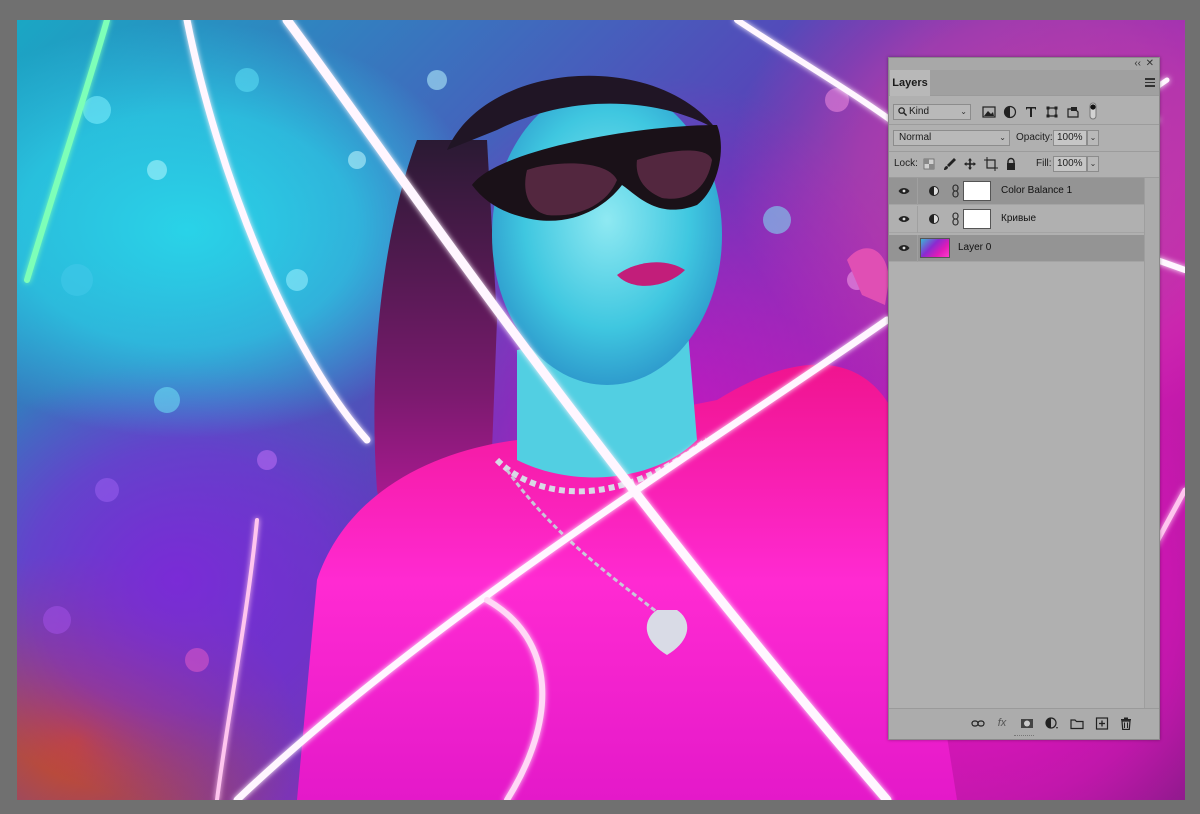  What do you see at coordinates (1017, 443) in the screenshot?
I see `layers-list: Color Balance 1 Кривые Layer 0` at bounding box center [1017, 443].